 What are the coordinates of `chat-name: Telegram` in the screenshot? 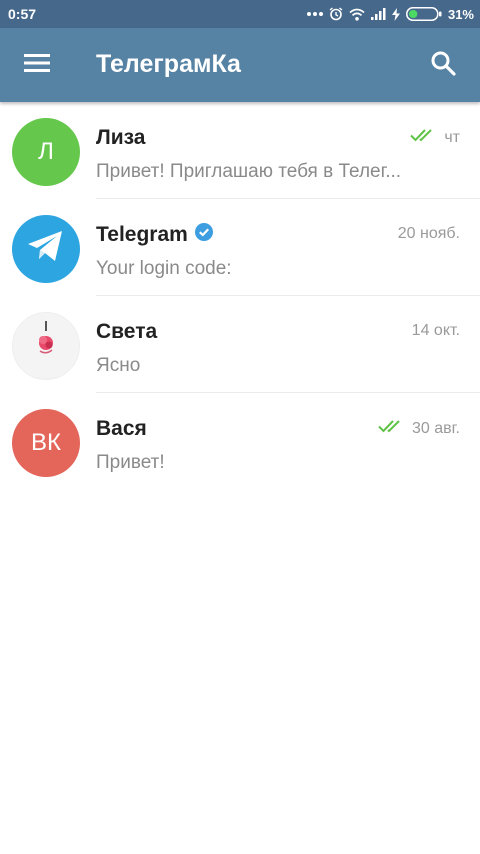 It's located at (154, 235).